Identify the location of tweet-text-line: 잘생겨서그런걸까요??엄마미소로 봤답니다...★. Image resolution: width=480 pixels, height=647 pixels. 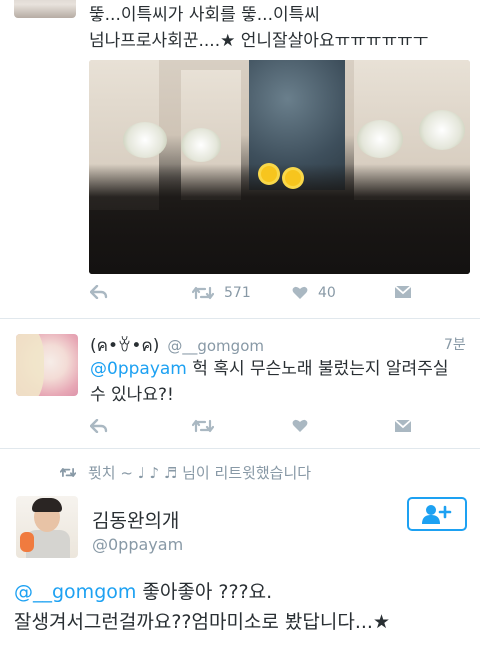
(202, 622).